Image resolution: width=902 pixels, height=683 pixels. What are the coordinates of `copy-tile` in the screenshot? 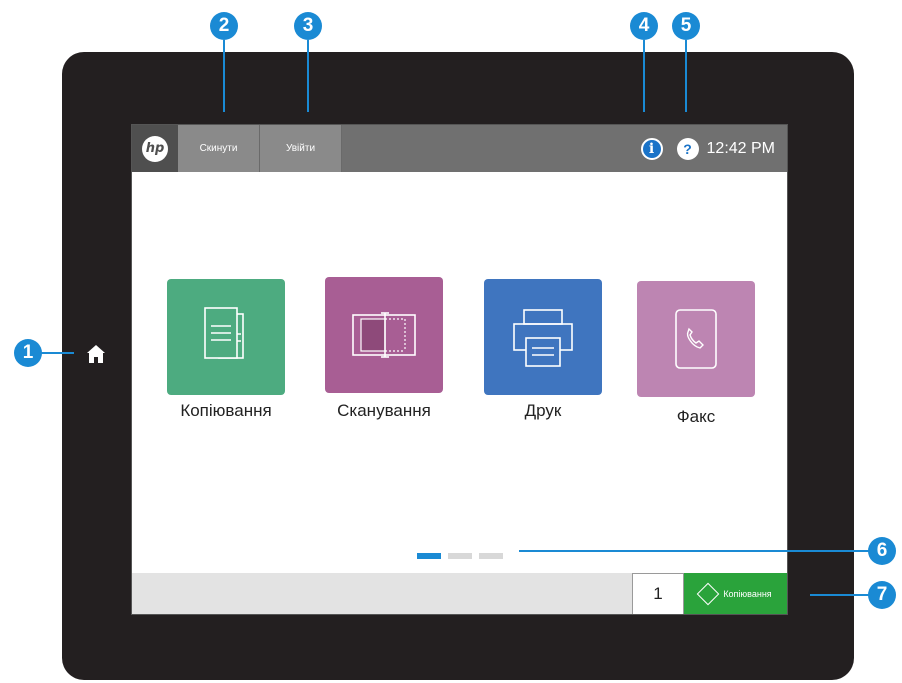 It's located at (226, 337).